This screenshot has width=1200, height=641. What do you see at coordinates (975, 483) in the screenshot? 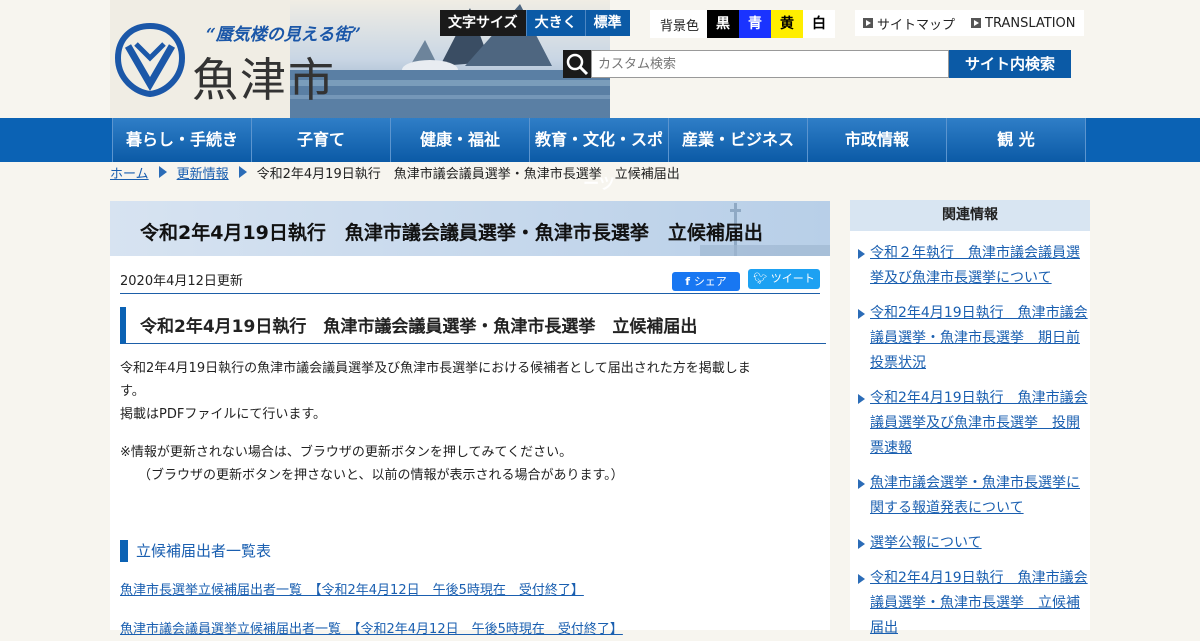
I see `link-line: 魚津市議会選挙・魚津市長選挙に` at bounding box center [975, 483].